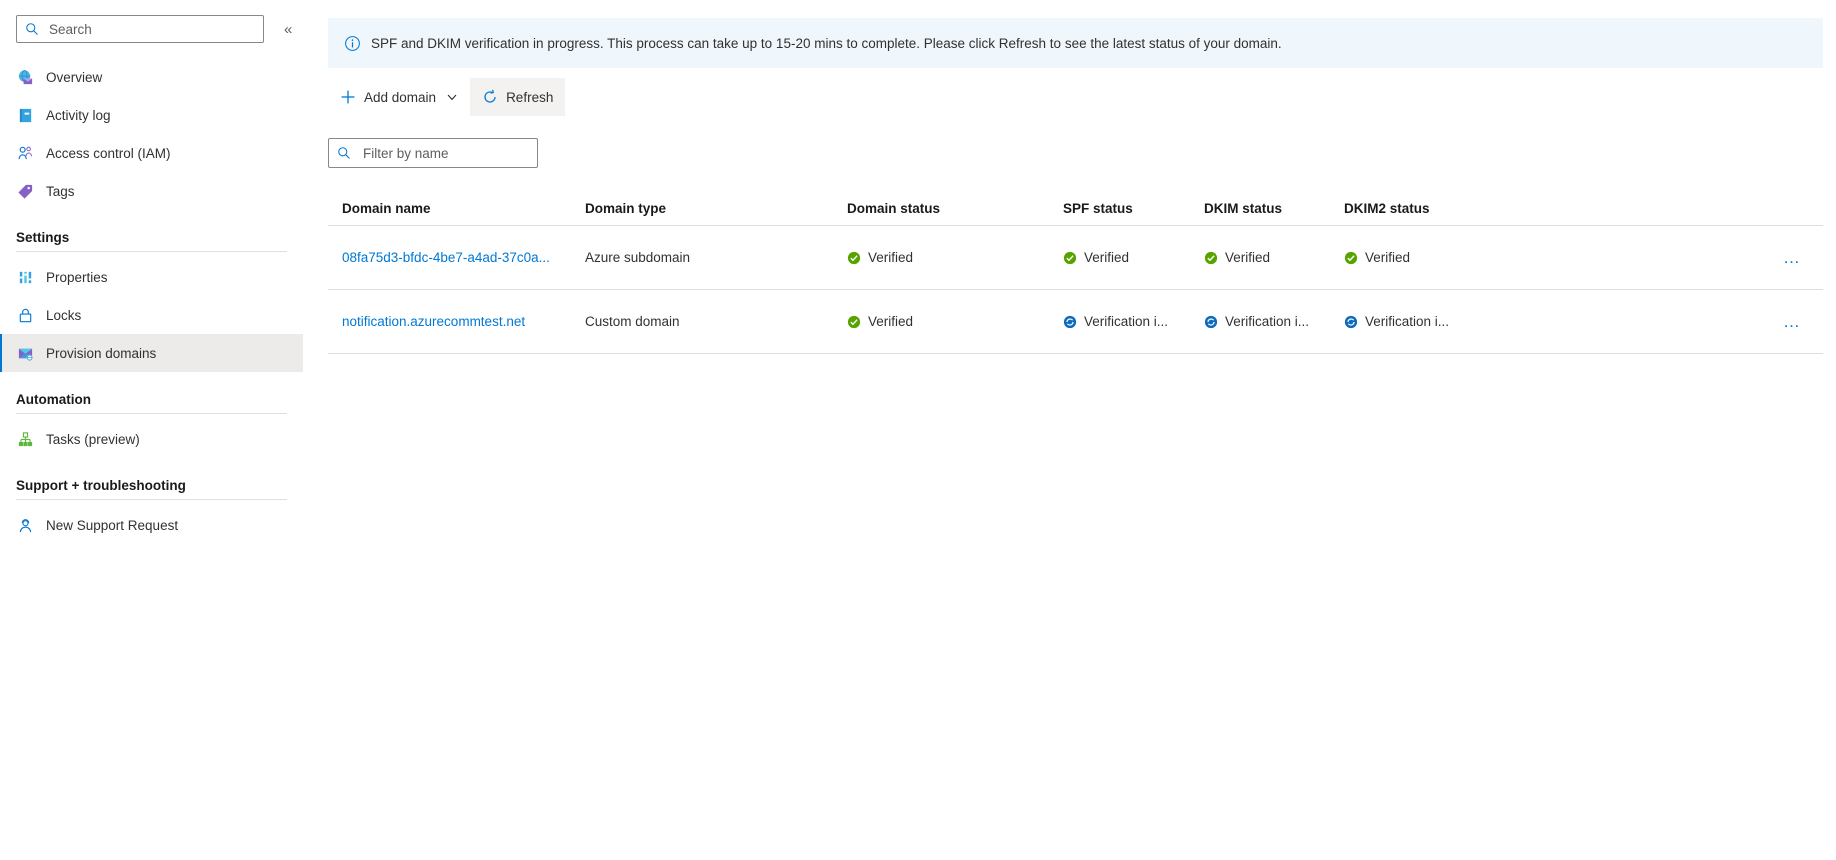 The image size is (1836, 860). I want to click on search-box, so click(140, 29).